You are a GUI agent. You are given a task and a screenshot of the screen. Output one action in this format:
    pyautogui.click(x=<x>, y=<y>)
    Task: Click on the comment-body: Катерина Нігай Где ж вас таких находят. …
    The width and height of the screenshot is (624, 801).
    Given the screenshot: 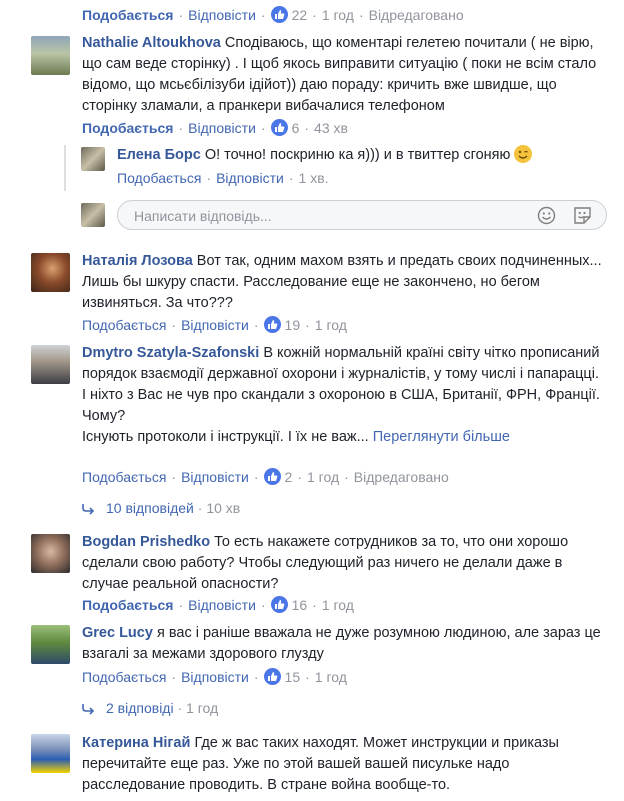 What is the action you would take?
    pyautogui.click(x=342, y=764)
    